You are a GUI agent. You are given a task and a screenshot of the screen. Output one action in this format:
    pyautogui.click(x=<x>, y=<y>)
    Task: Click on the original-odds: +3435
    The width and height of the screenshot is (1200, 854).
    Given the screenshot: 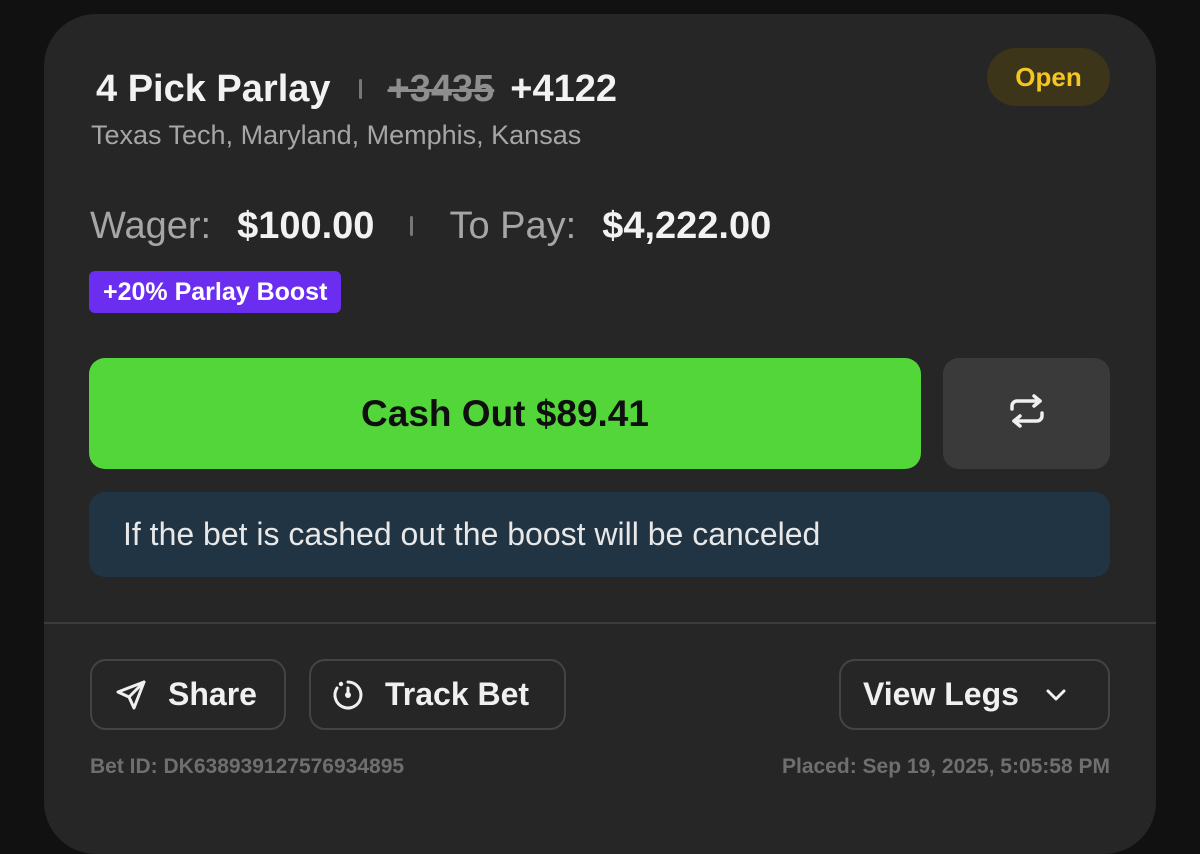 What is the action you would take?
    pyautogui.click(x=441, y=88)
    